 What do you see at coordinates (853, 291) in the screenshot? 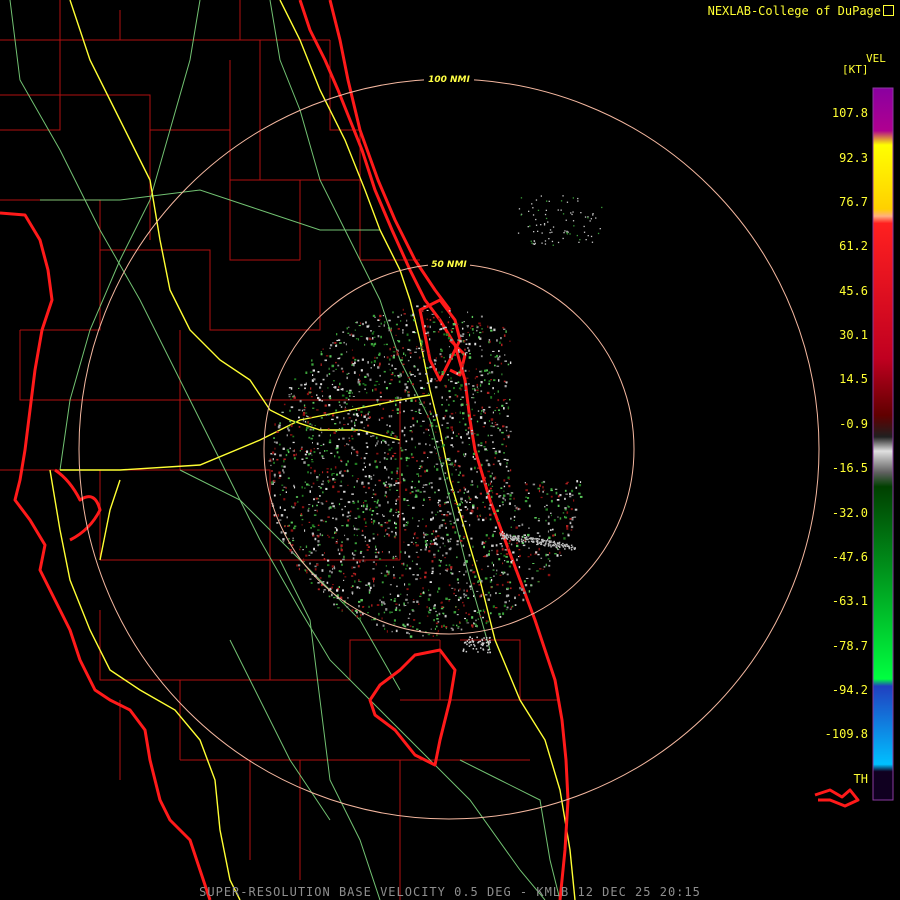
I see `legend-tick: 45.6` at bounding box center [853, 291].